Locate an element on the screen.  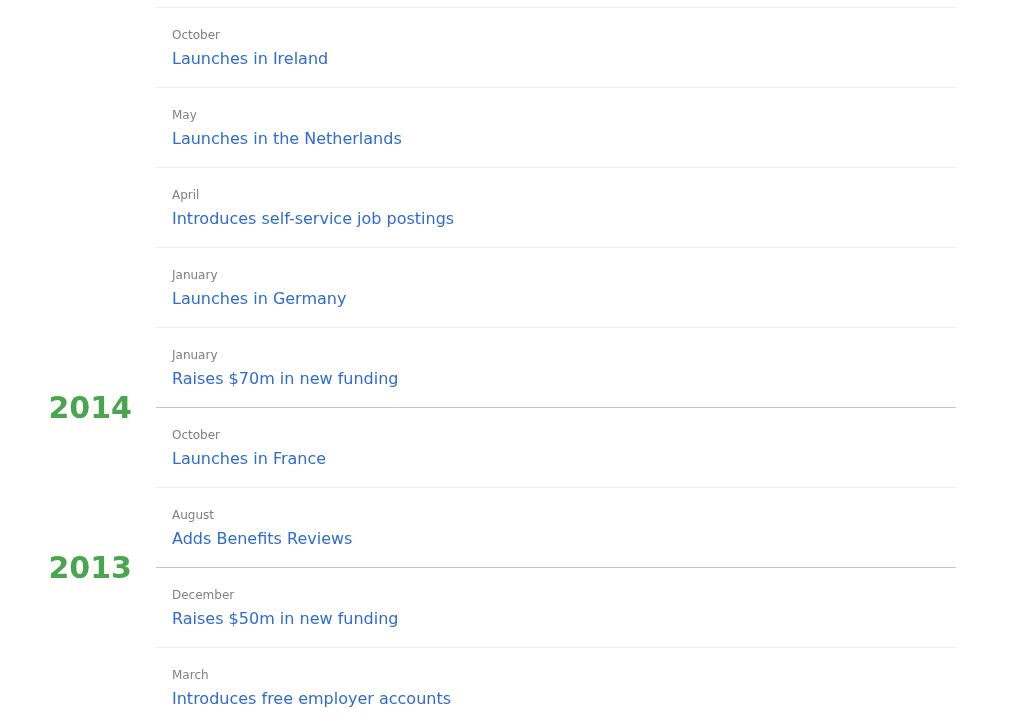
event-link: Launches in the Netherlands is located at coordinates (287, 139).